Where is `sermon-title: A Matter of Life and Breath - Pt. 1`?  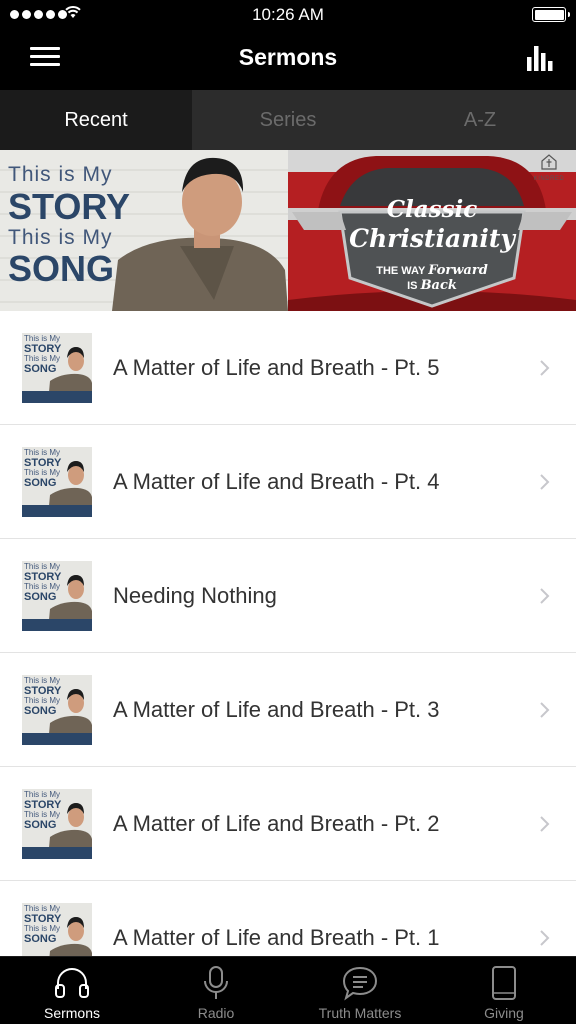 sermon-title: A Matter of Life and Breath - Pt. 1 is located at coordinates (276, 937).